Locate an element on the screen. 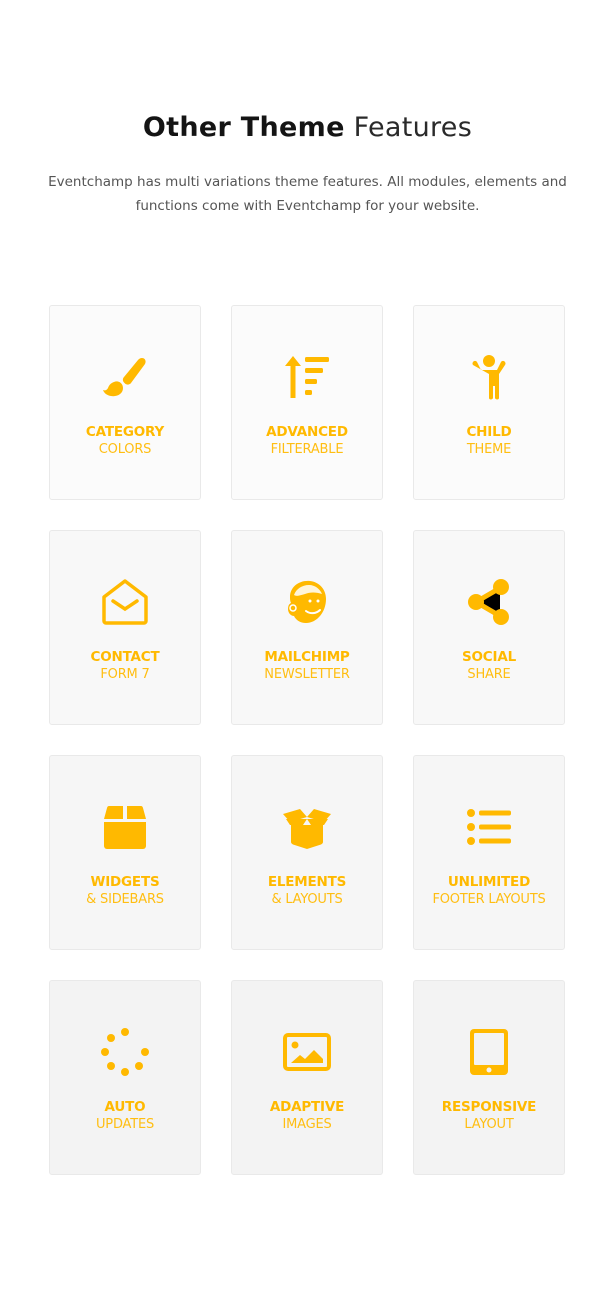 This screenshot has width=615, height=1295. feature-title: Social is located at coordinates (489, 657).